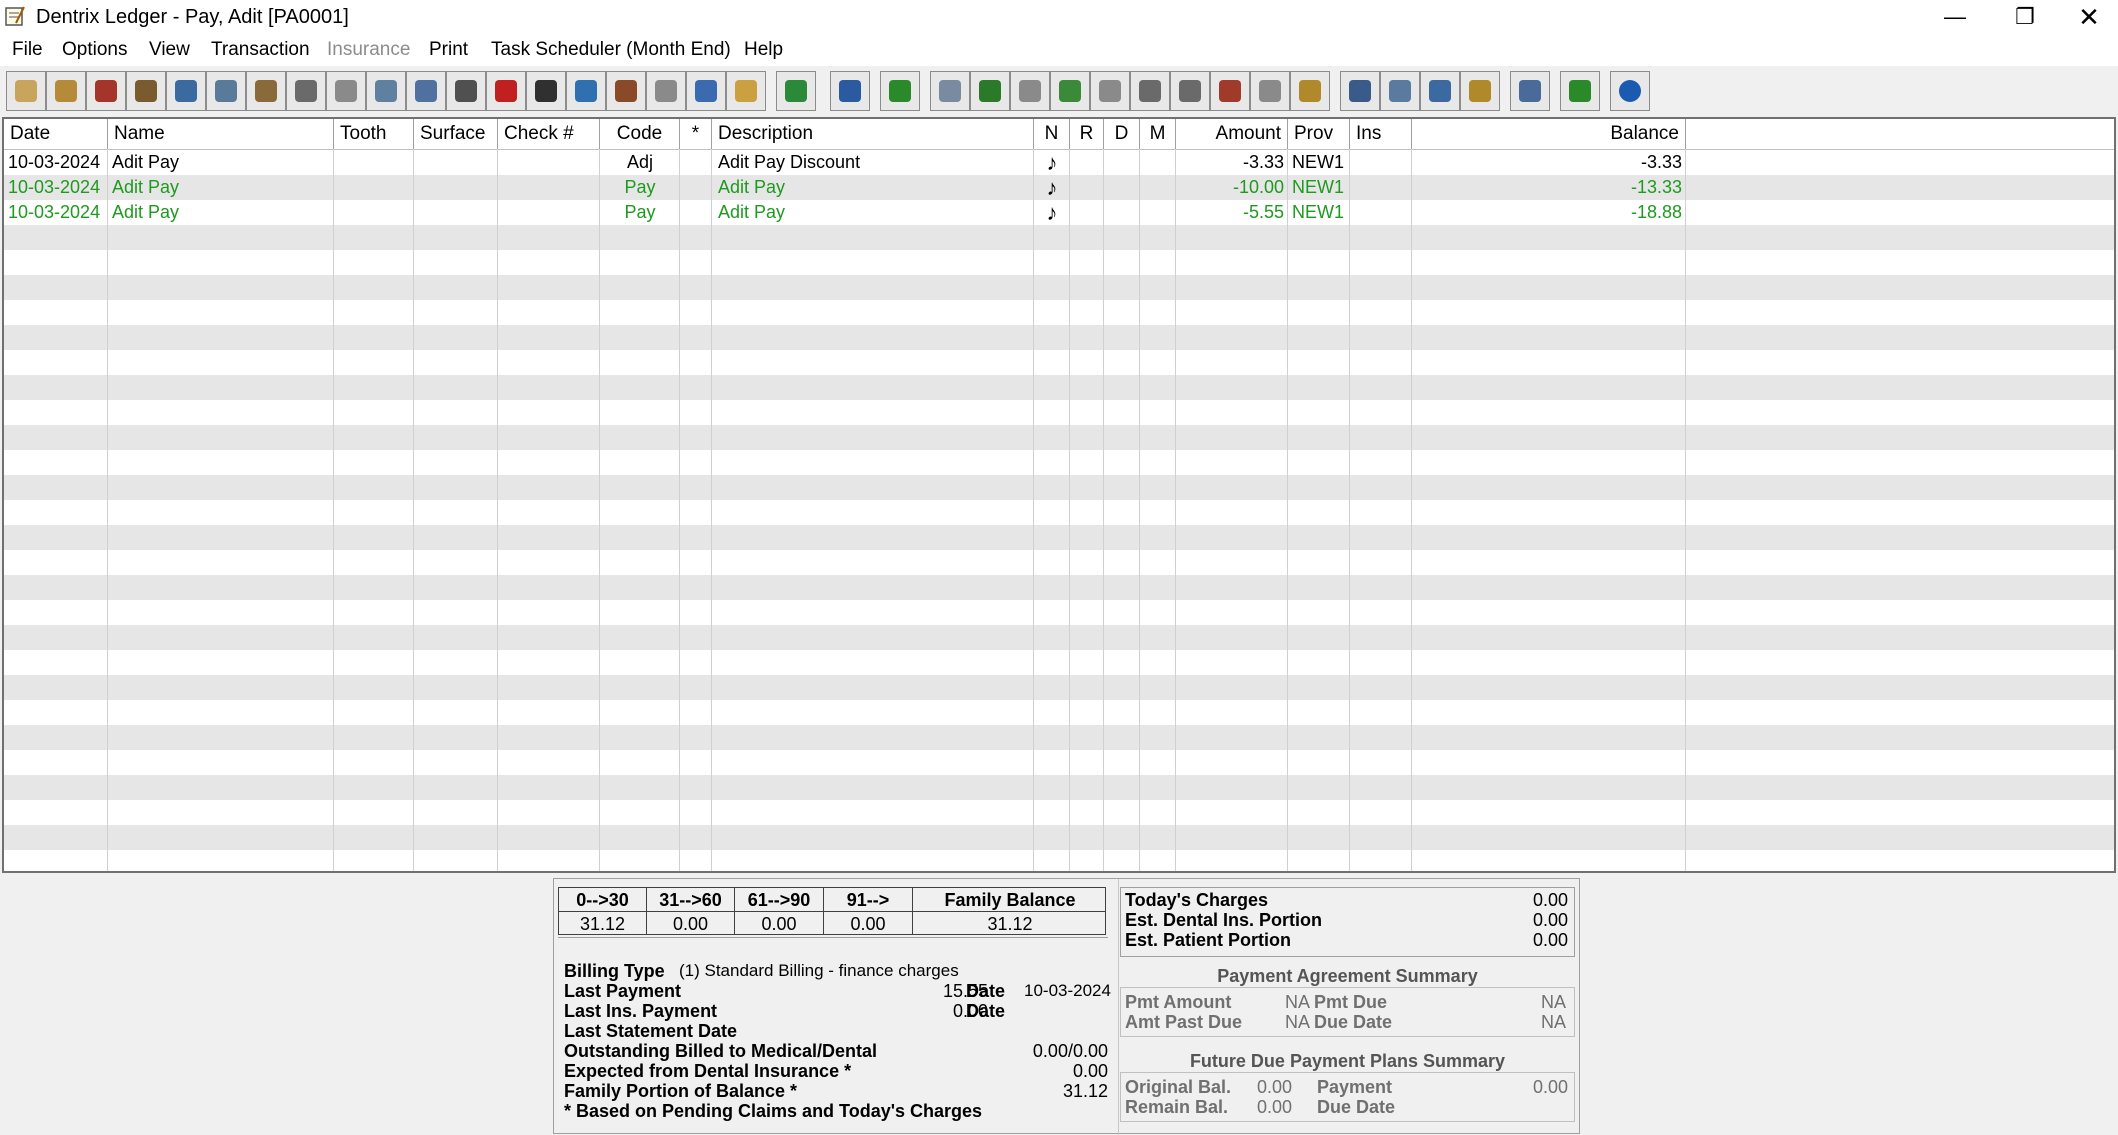  I want to click on tx-button, so click(1230, 91).